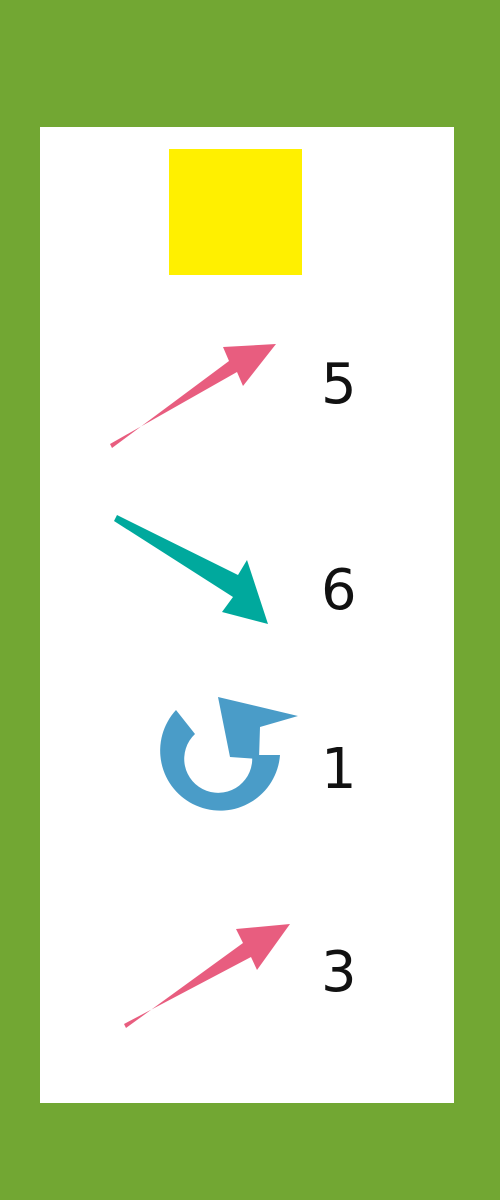  Describe the element at coordinates (258, 728) in the screenshot. I see `rotate-clockwise-icon-head` at that location.